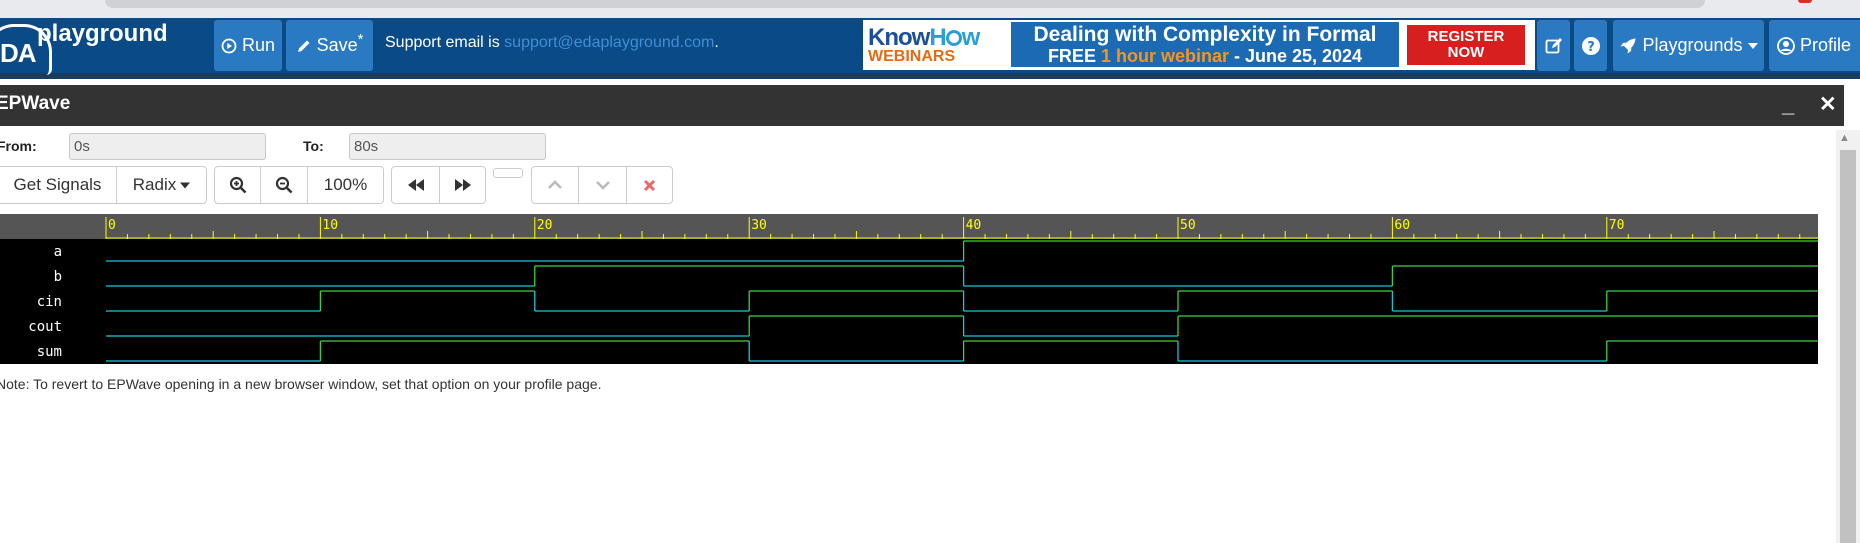  Describe the element at coordinates (330, 225) in the screenshot. I see `time-ruler-label: 10` at that location.